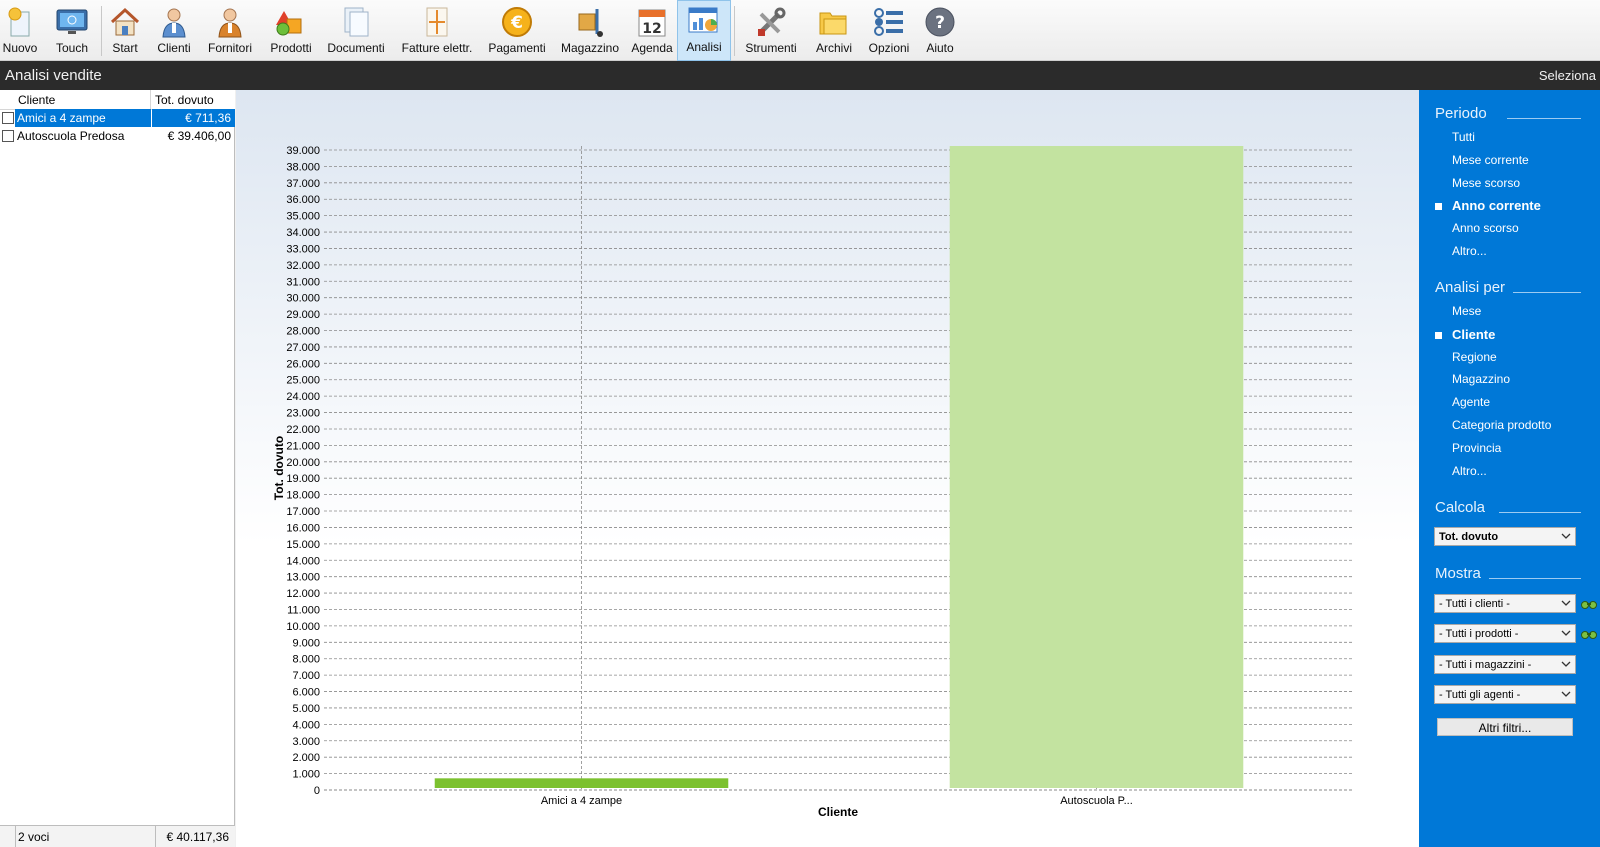  I want to click on agenti-filter-select: - Tutti gli agenti -, so click(1505, 694).